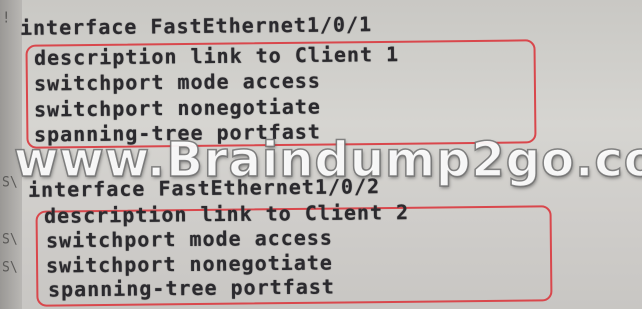 Image resolution: width=642 pixels, height=309 pixels. I want to click on description-line-1: description link to Client 1, so click(216, 56).